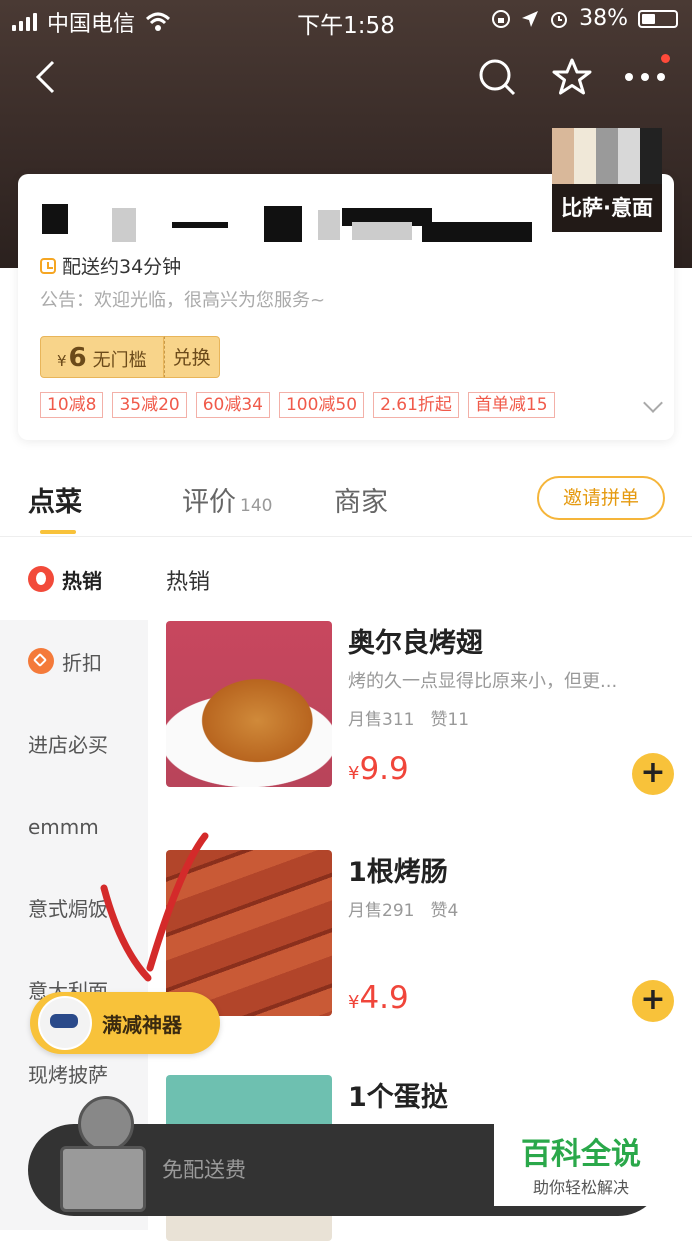  What do you see at coordinates (122, 267) in the screenshot?
I see `delivery-time-label: 配送约34分钟` at bounding box center [122, 267].